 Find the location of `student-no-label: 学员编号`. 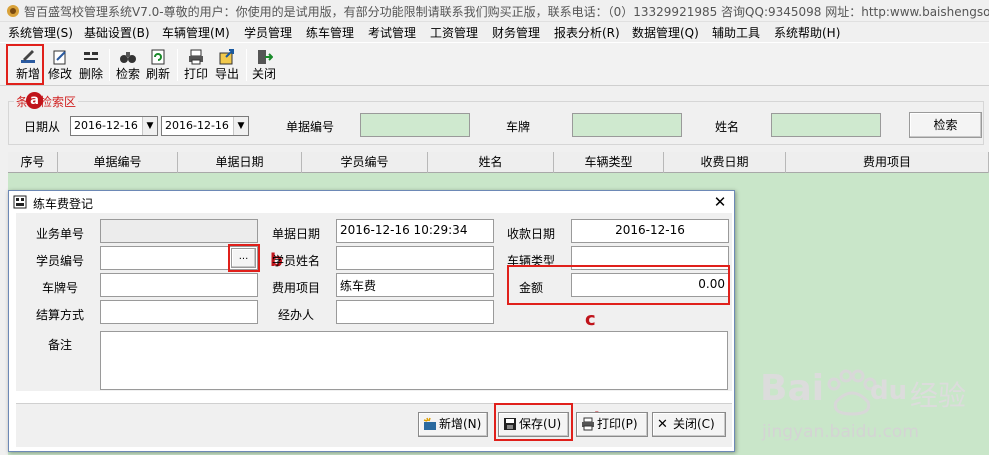

student-no-label: 学员编号 is located at coordinates (60, 261).